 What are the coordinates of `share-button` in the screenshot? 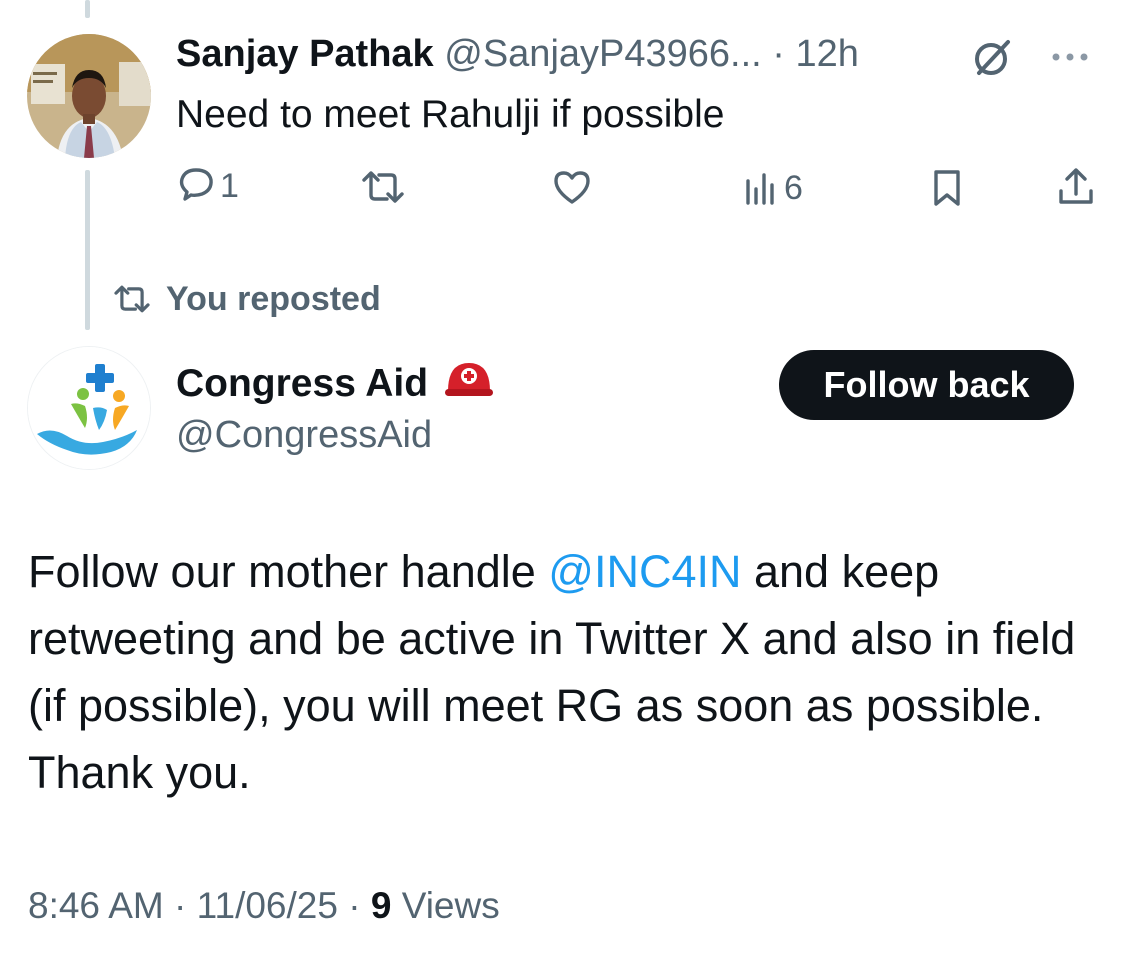 It's located at (1076, 187).